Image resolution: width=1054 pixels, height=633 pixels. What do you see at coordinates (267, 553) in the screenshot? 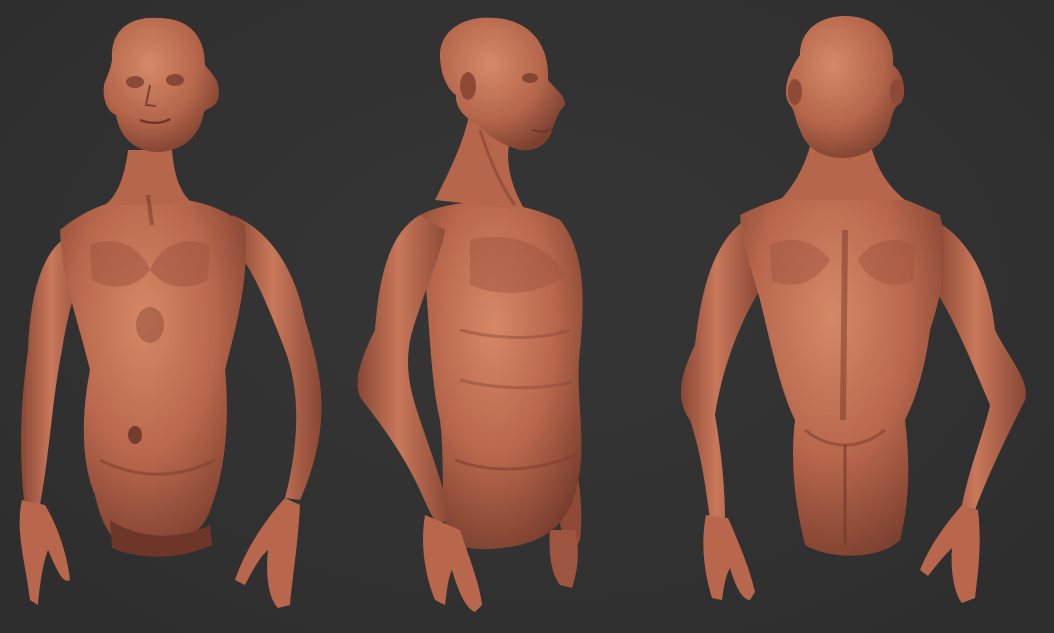
I see `front-right-hand` at bounding box center [267, 553].